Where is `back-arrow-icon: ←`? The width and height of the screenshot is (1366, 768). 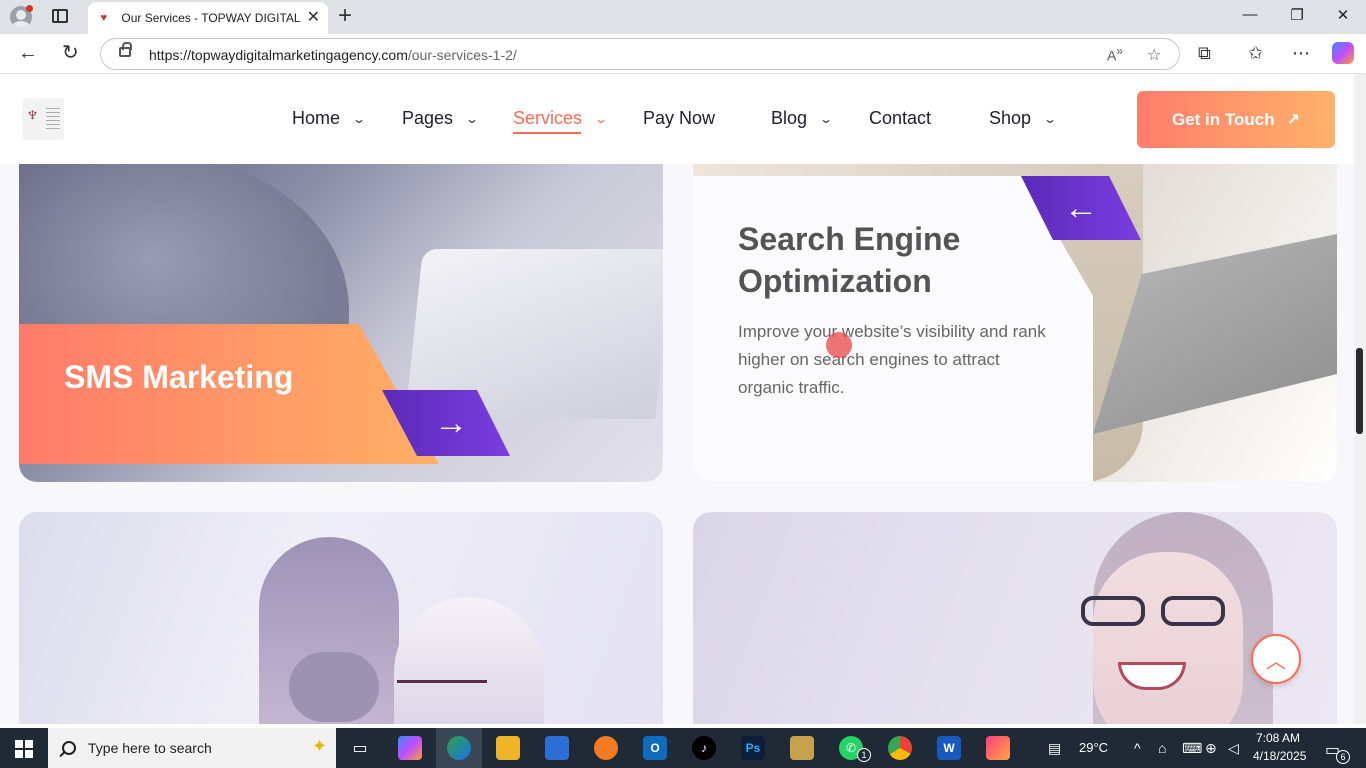
back-arrow-icon: ← is located at coordinates (28, 53).